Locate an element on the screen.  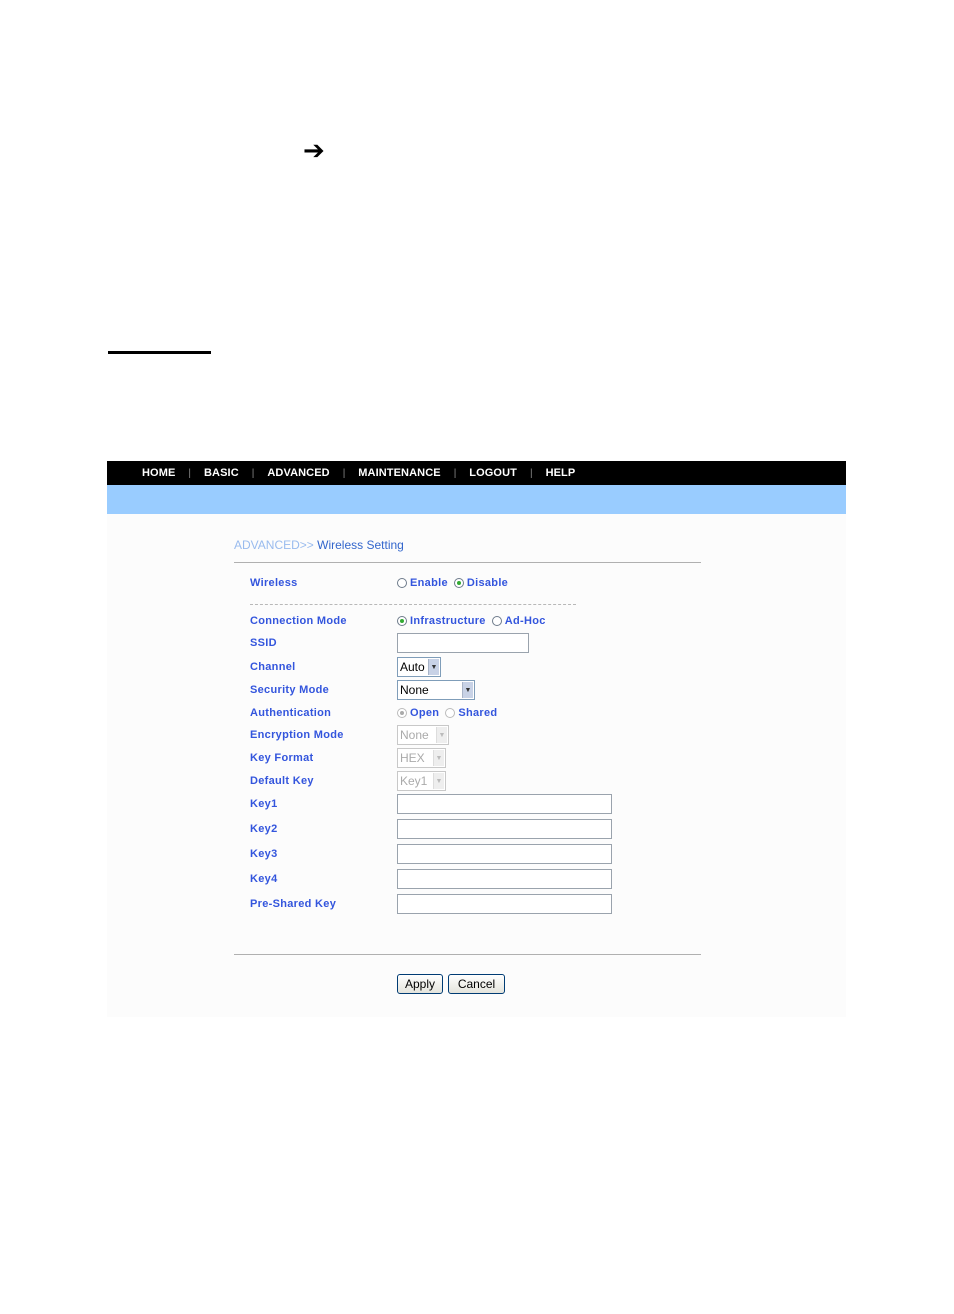
key3-input is located at coordinates (504, 854).